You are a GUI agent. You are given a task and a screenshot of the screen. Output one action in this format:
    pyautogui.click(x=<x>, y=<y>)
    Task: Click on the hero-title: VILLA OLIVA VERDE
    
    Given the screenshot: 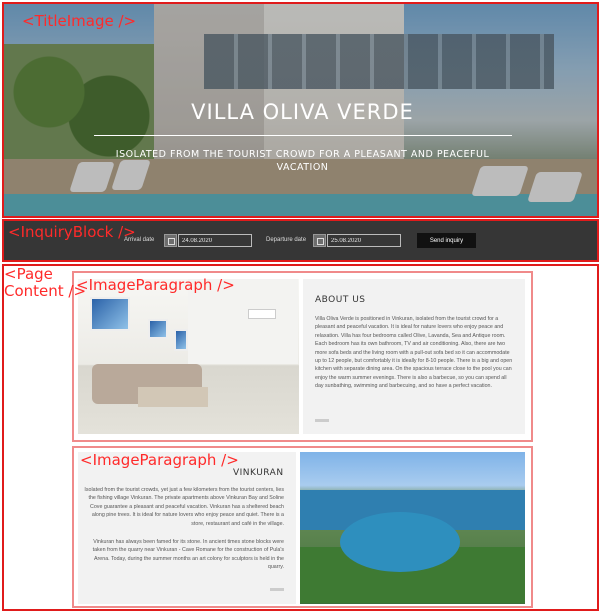 What is the action you would take?
    pyautogui.click(x=302, y=112)
    